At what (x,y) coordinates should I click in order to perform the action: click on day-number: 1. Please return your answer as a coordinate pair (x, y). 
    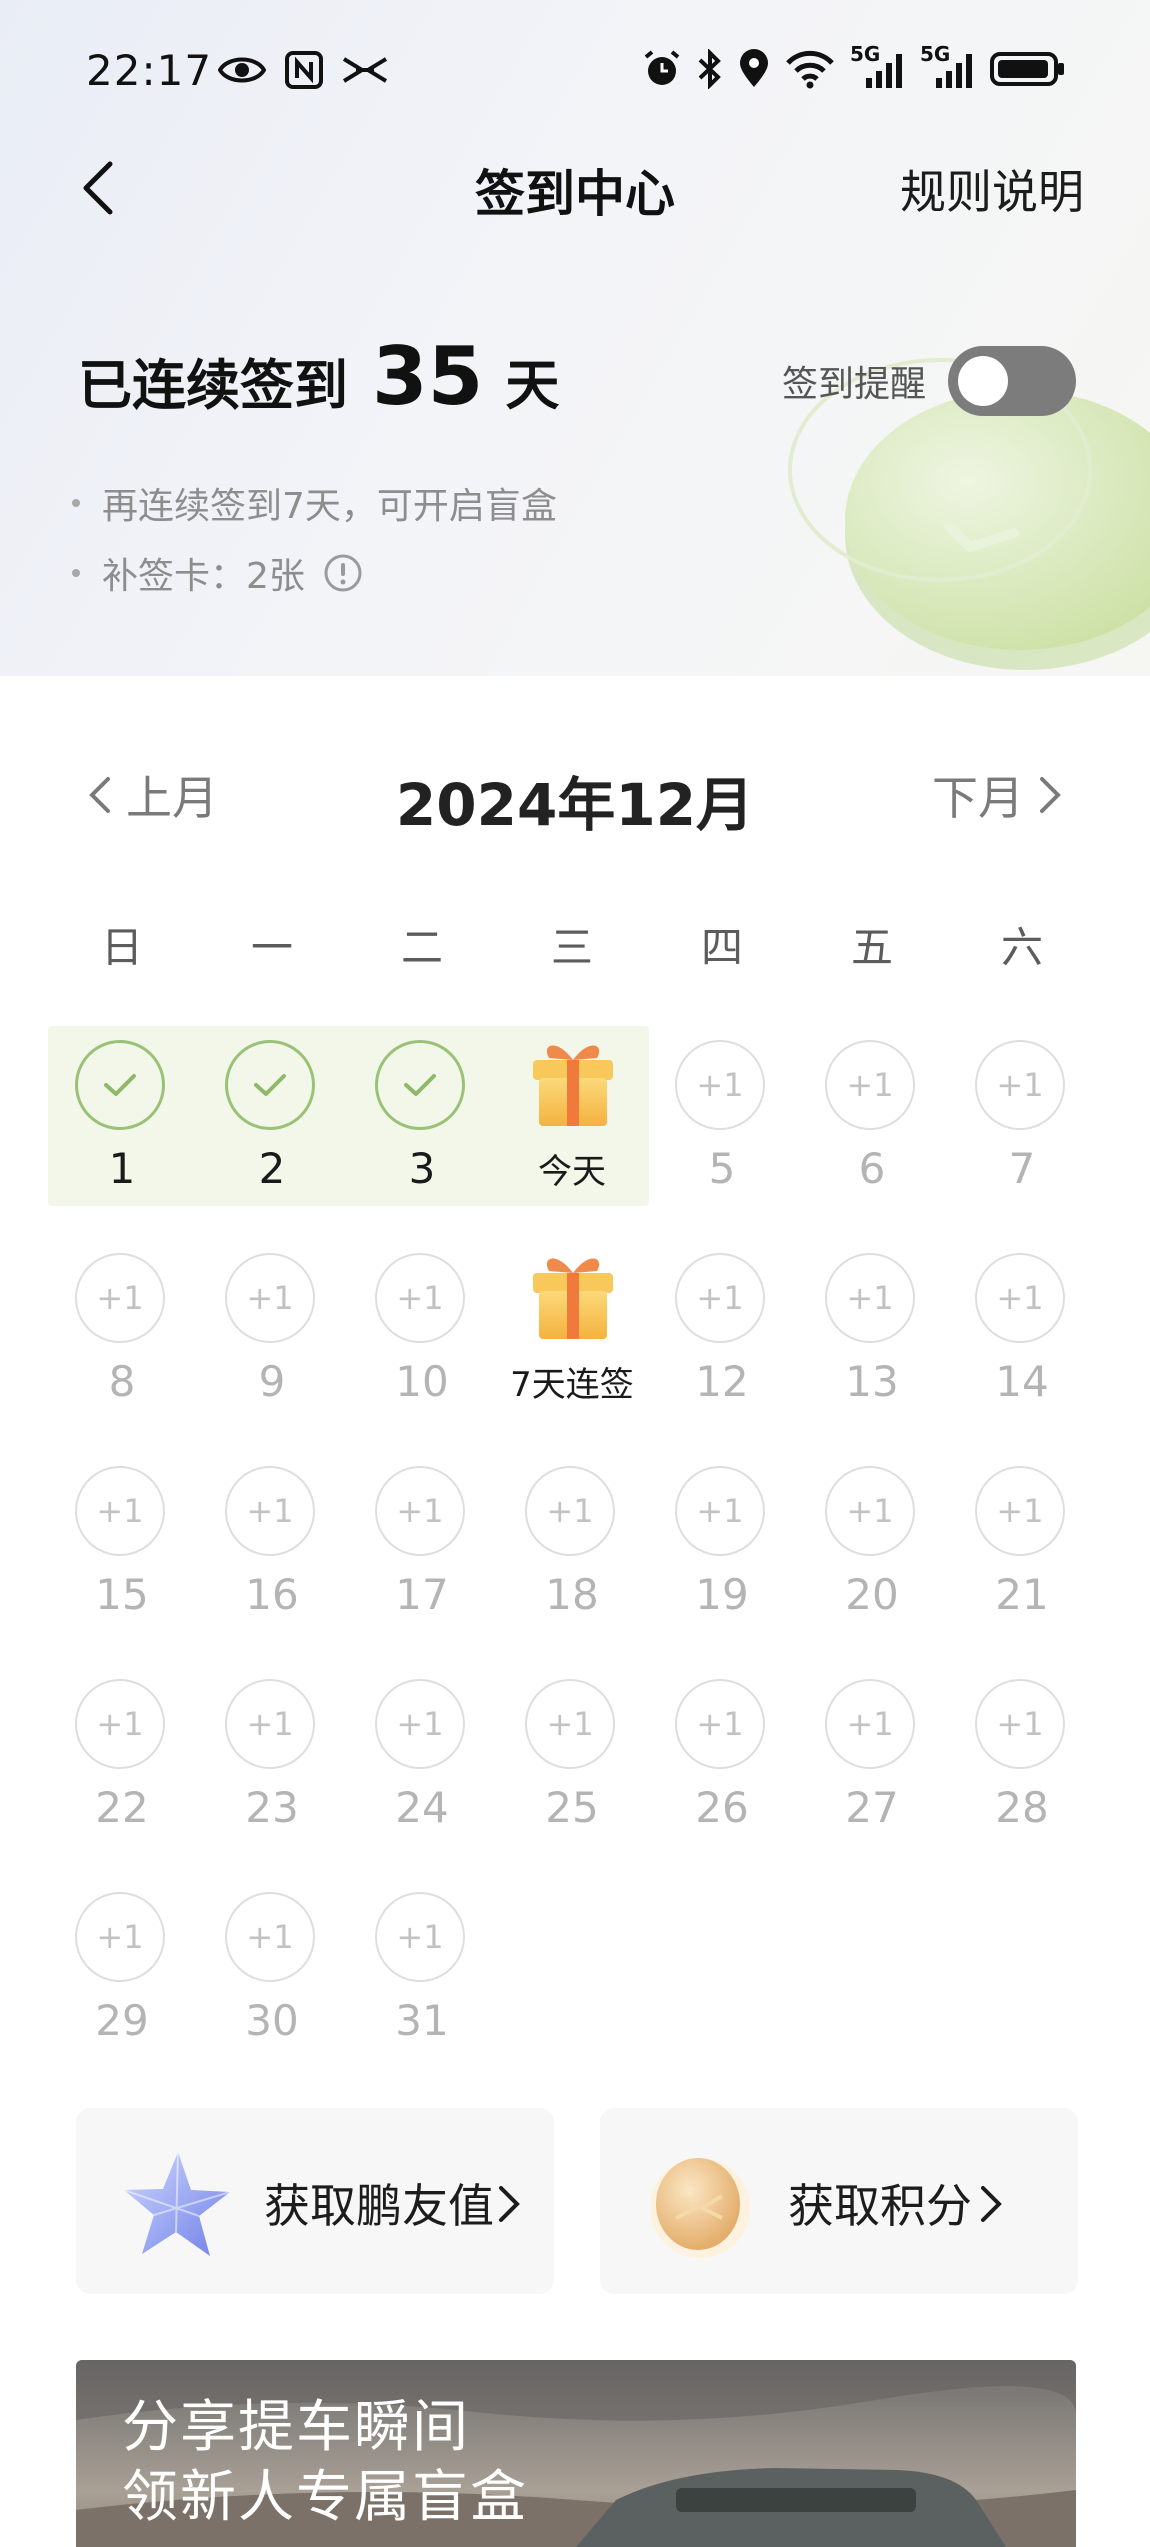
    Looking at the image, I should click on (122, 1168).